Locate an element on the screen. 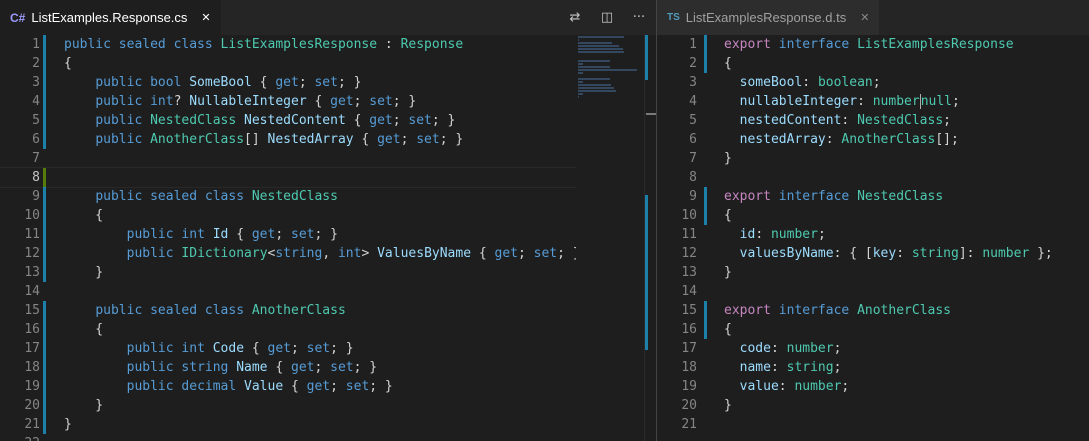  code-line: 3 someBool: boolean; is located at coordinates (873, 82).